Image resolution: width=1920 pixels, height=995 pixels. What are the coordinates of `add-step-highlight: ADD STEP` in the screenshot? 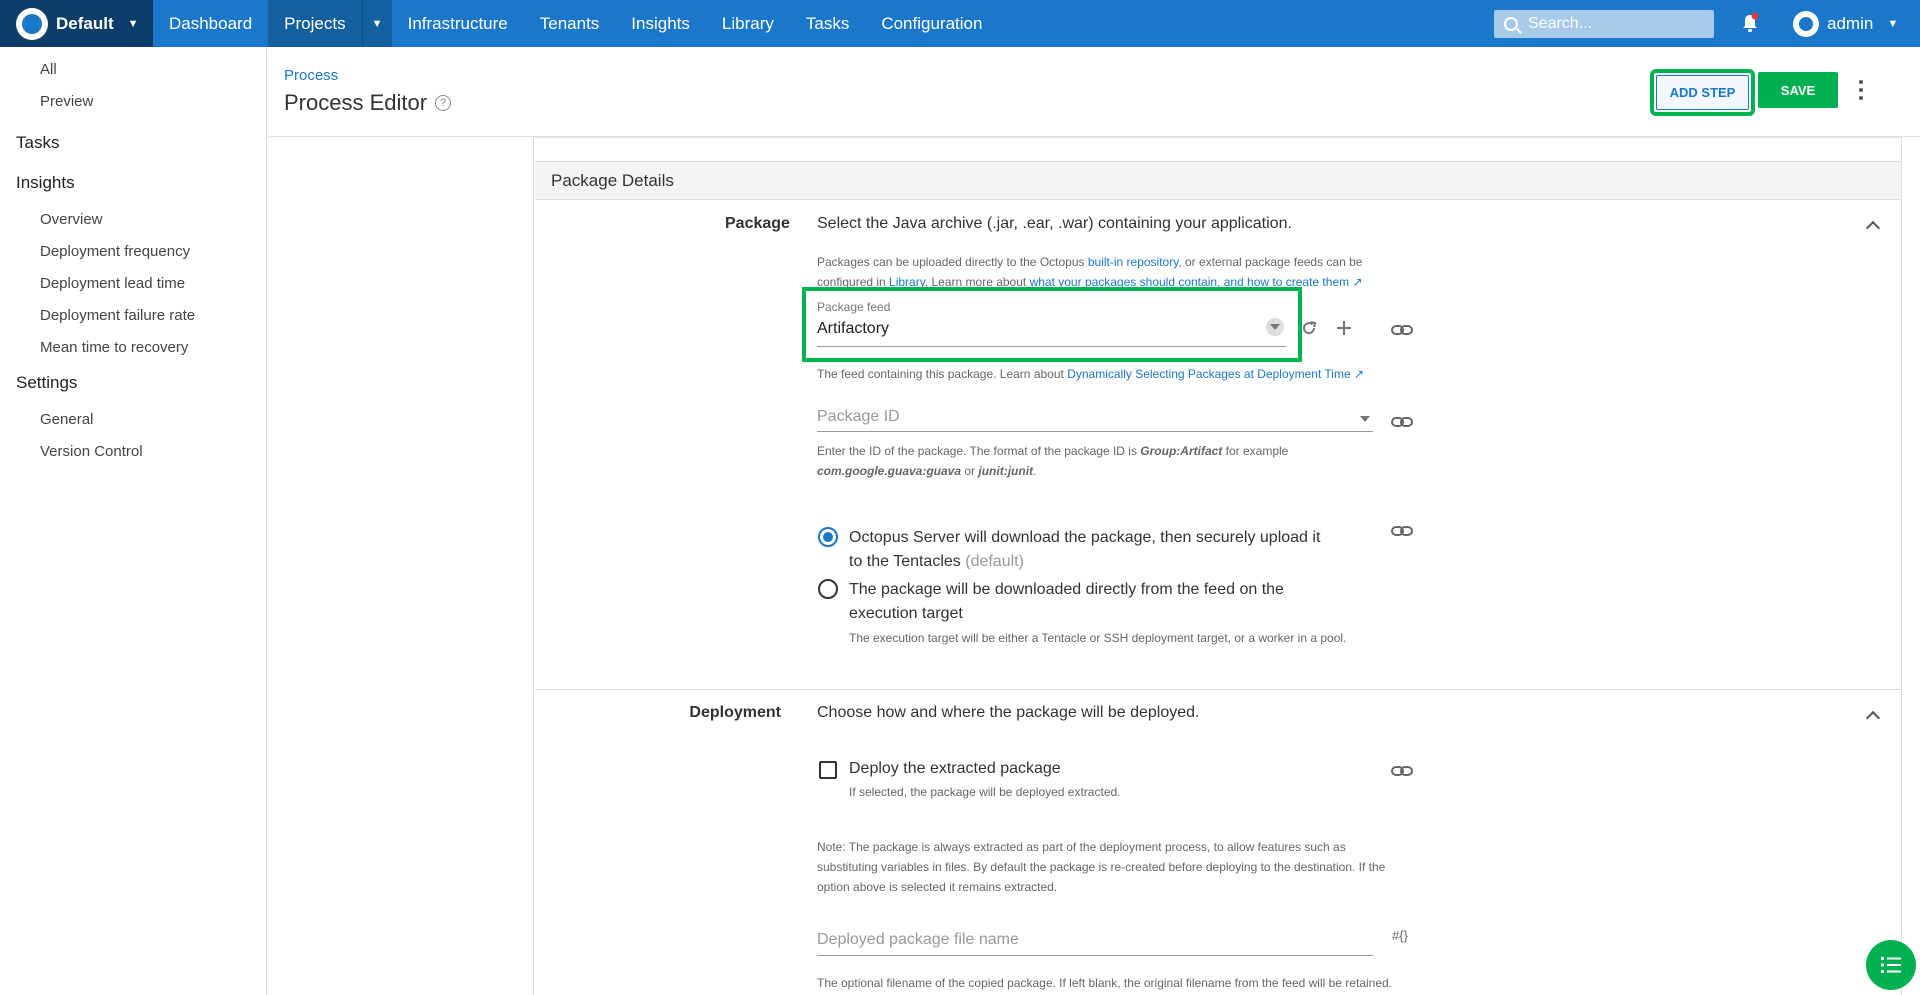 It's located at (1702, 92).